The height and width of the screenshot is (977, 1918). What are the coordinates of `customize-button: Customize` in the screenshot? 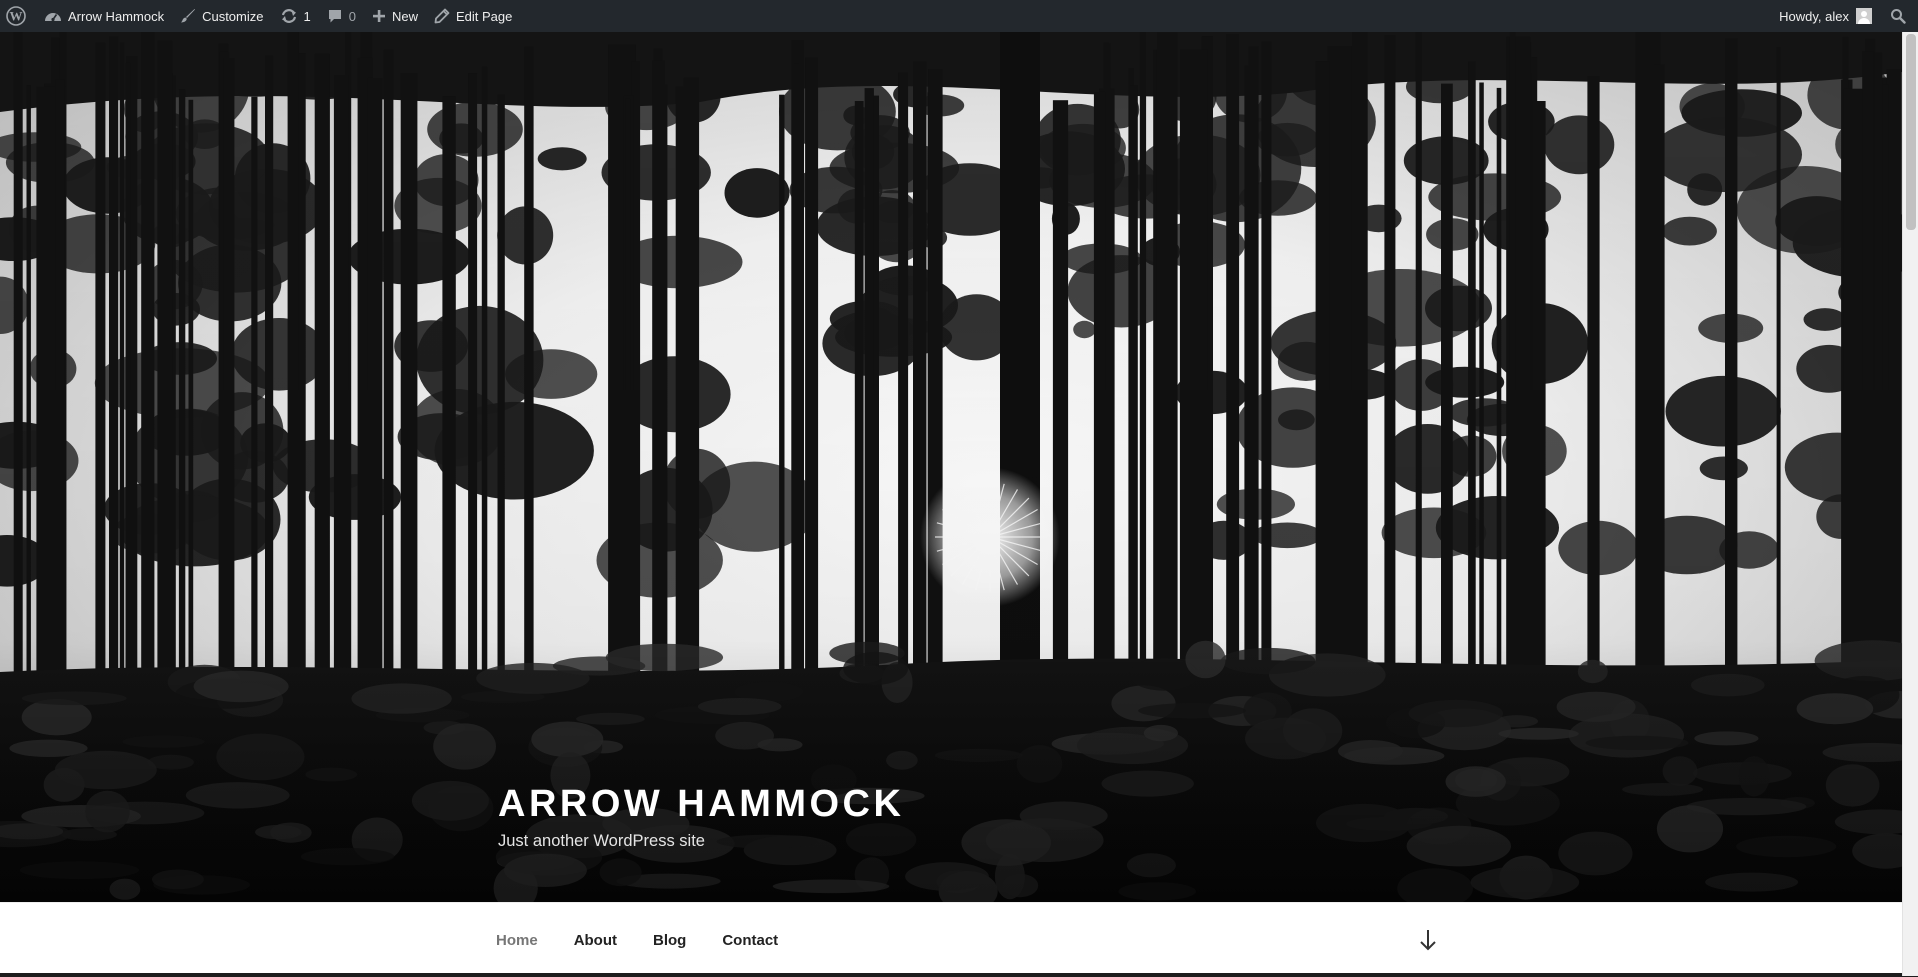 It's located at (221, 16).